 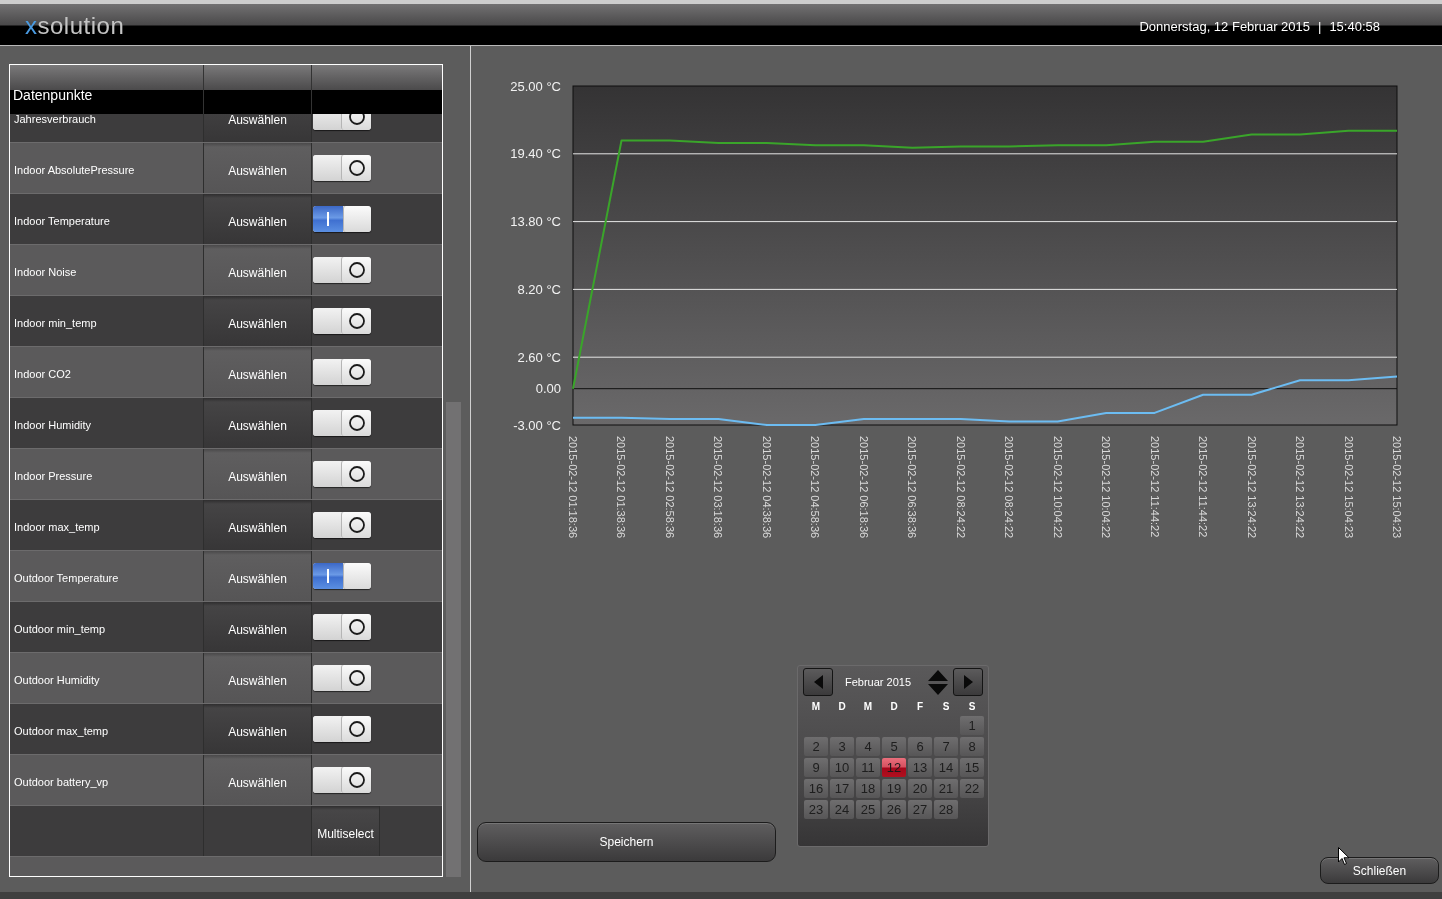 What do you see at coordinates (868, 788) in the screenshot?
I see `calendar-day: 18` at bounding box center [868, 788].